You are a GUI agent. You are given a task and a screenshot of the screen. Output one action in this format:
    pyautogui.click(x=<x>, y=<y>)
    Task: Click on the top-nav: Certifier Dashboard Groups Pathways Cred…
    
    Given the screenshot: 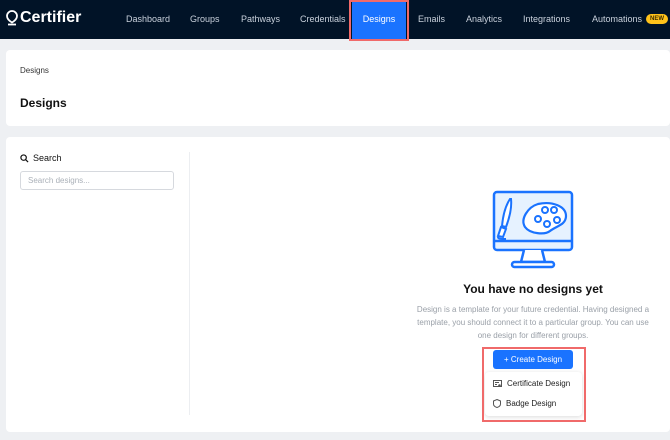 What is the action you would take?
    pyautogui.click(x=335, y=19)
    